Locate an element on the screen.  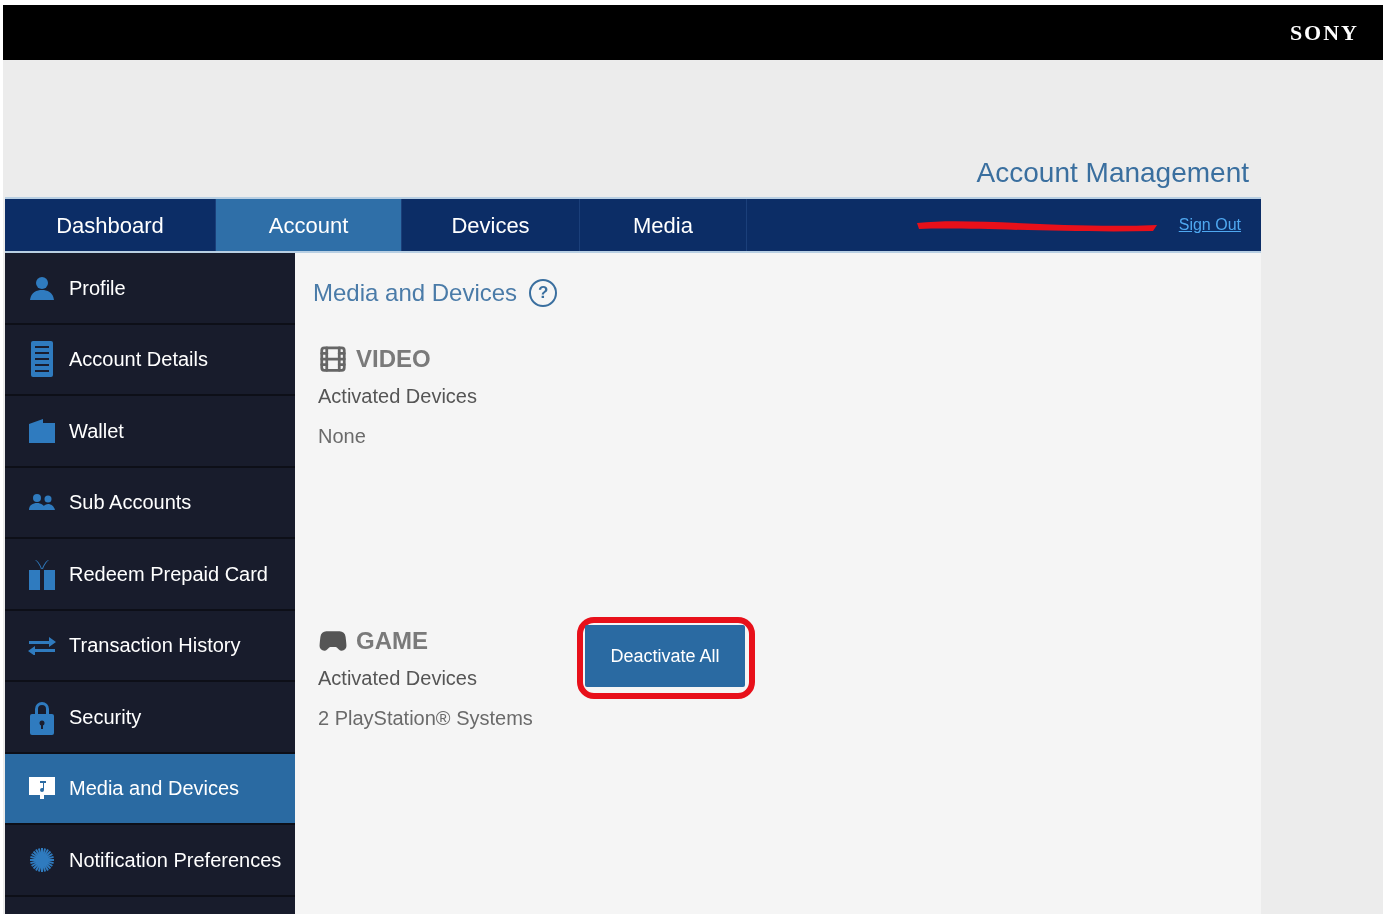
folder-icon is located at coordinates (42, 430).